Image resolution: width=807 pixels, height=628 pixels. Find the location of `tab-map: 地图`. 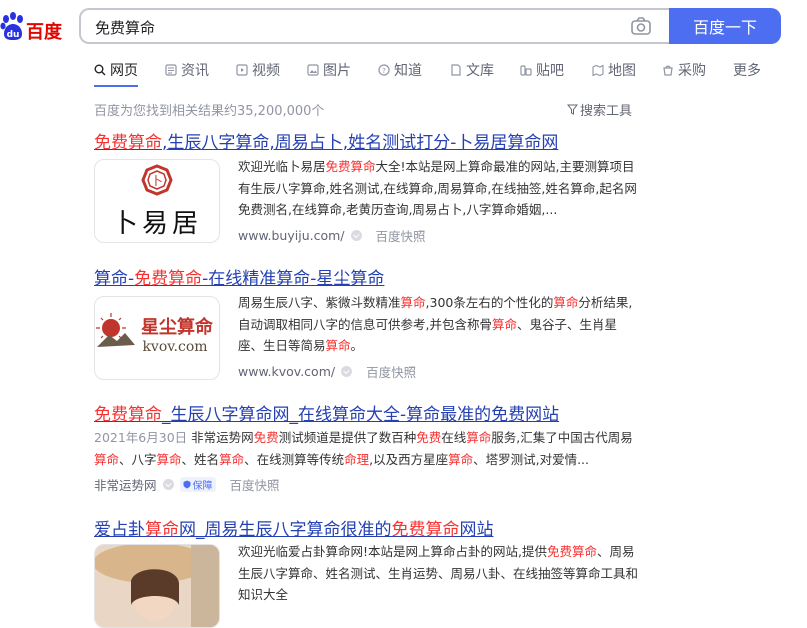

tab-map: 地图 is located at coordinates (614, 70).